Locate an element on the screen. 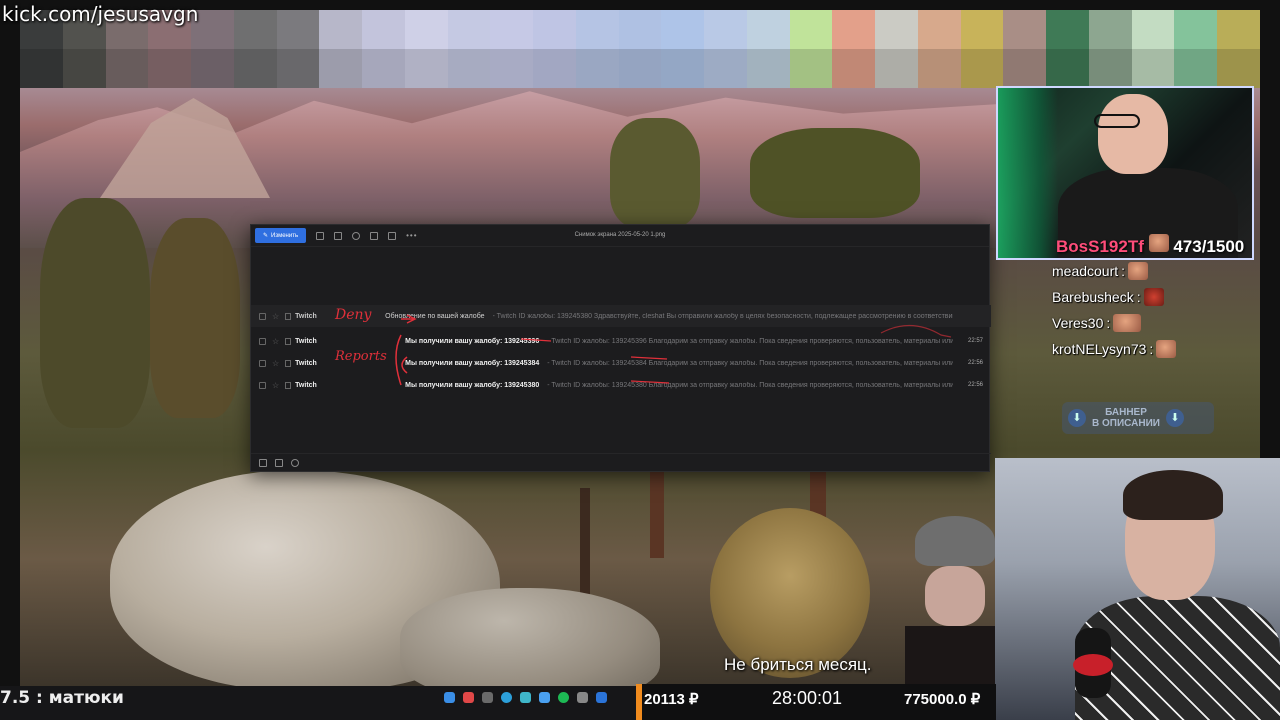  annotation-reports: Reports is located at coordinates (361, 356).